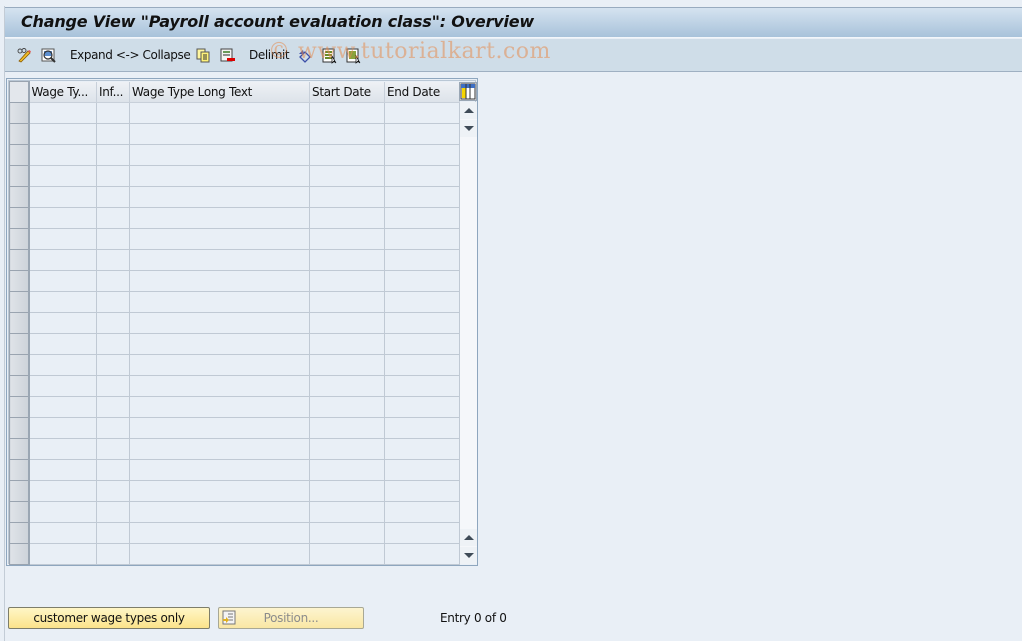  What do you see at coordinates (329, 55) in the screenshot?
I see `select-all-button` at bounding box center [329, 55].